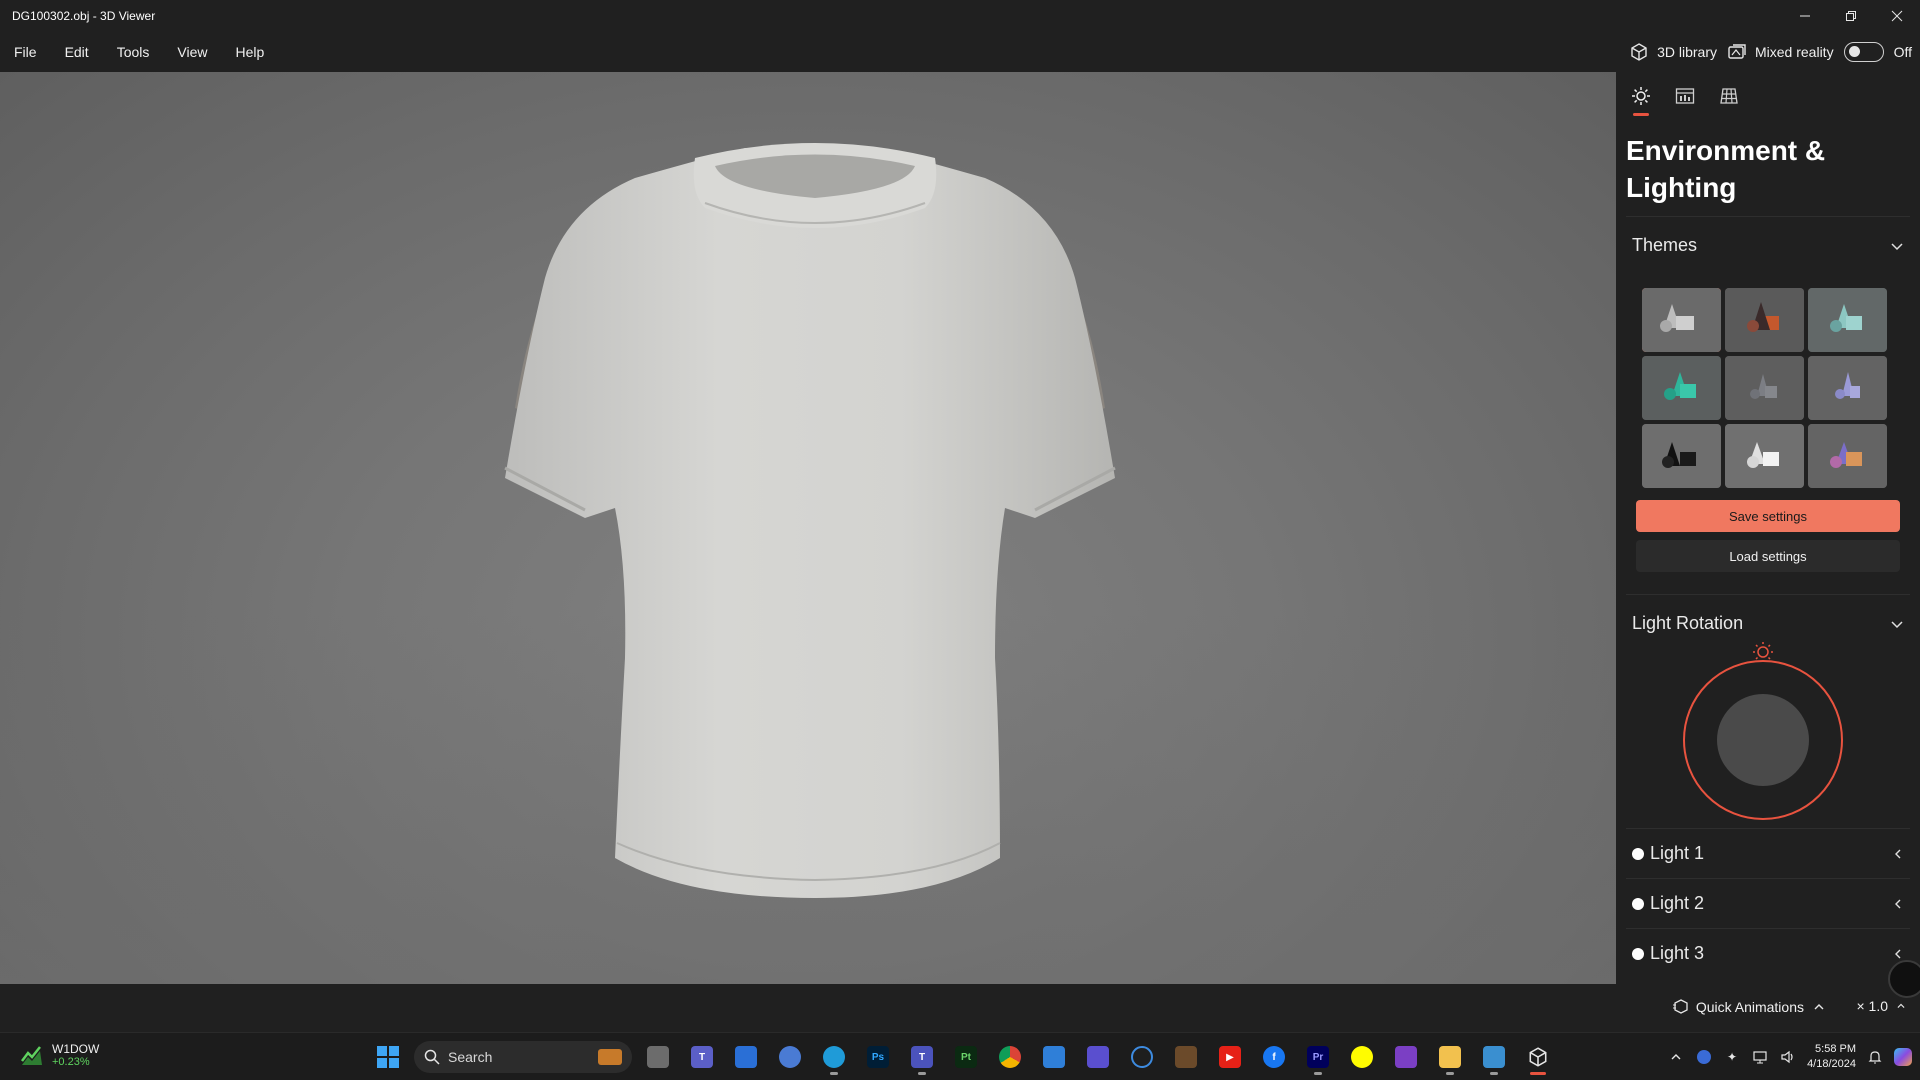 The width and height of the screenshot is (1920, 1080). Describe the element at coordinates (1819, 1007) in the screenshot. I see `chevron-up-icon` at that location.